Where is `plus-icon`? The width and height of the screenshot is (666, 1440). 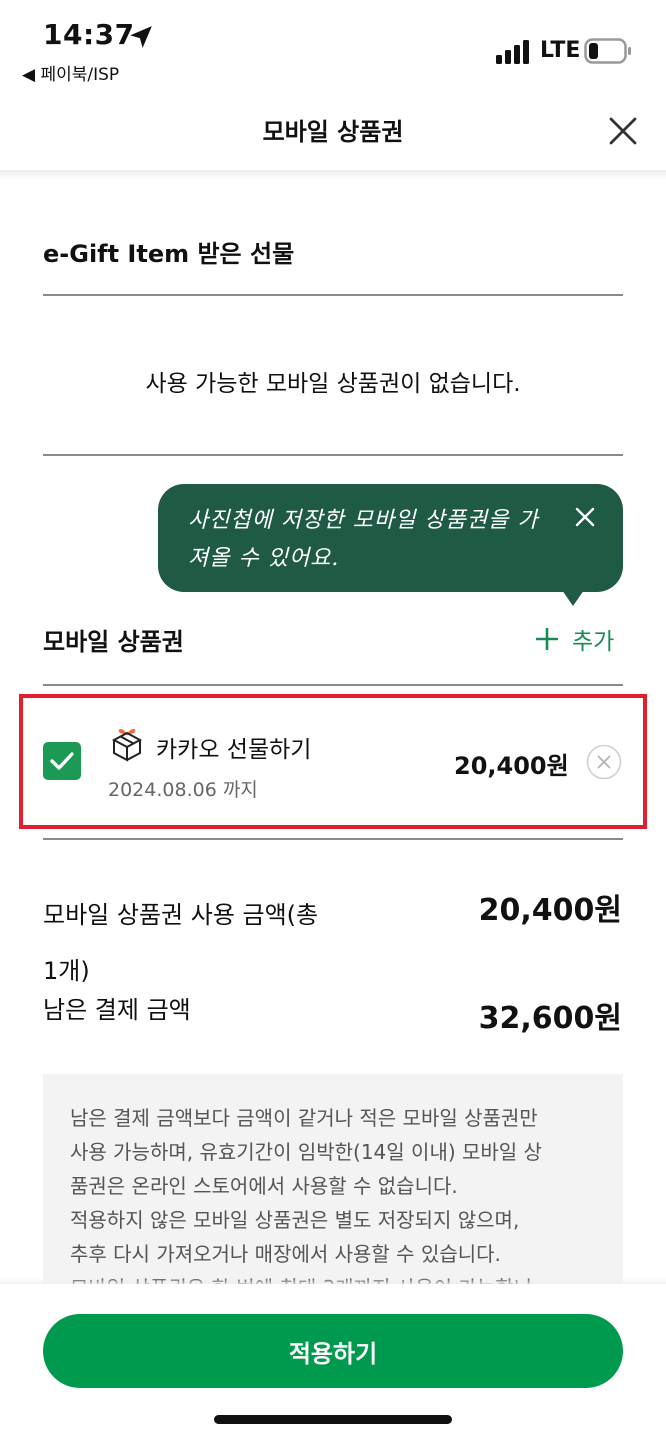 plus-icon is located at coordinates (547, 639).